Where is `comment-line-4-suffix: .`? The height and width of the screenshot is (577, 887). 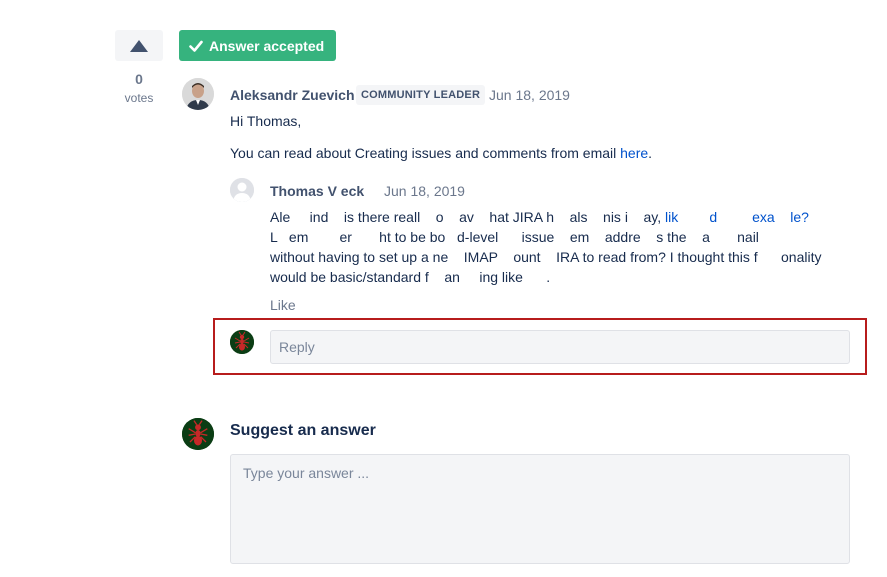 comment-line-4-suffix: . is located at coordinates (548, 277).